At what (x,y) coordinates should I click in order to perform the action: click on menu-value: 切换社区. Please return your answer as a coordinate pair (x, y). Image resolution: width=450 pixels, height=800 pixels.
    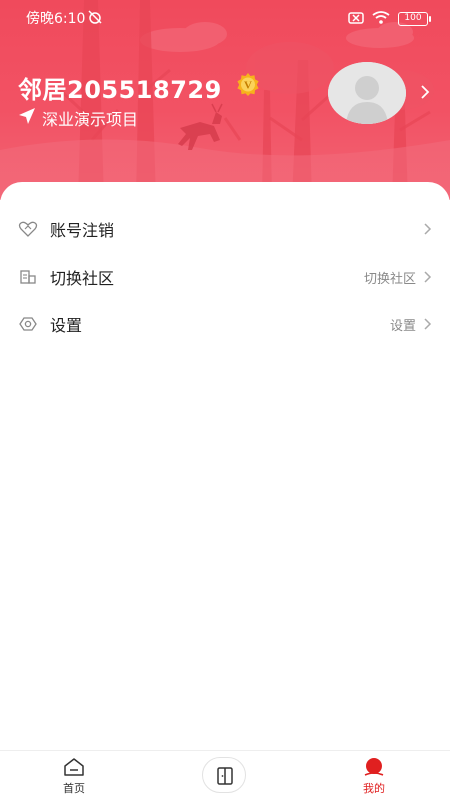
    Looking at the image, I should click on (389, 279).